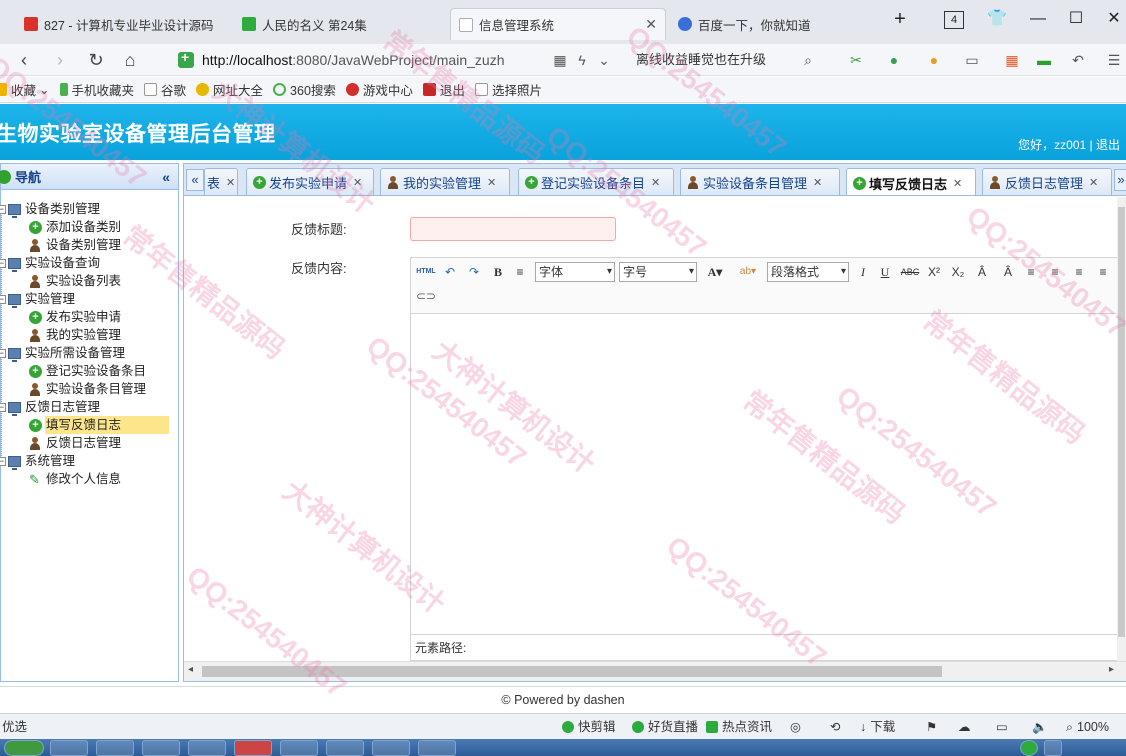 The width and height of the screenshot is (1126, 756). I want to click on chevron-down-icon: ⌄, so click(604, 60).